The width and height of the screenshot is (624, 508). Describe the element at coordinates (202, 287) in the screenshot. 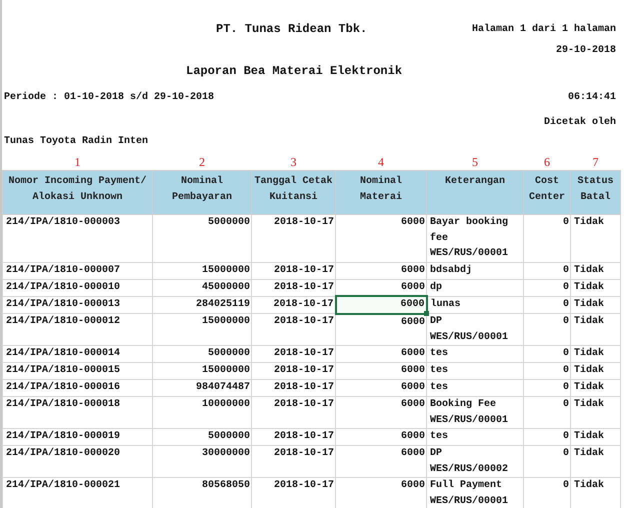

I see `table-cell: 45000000` at that location.